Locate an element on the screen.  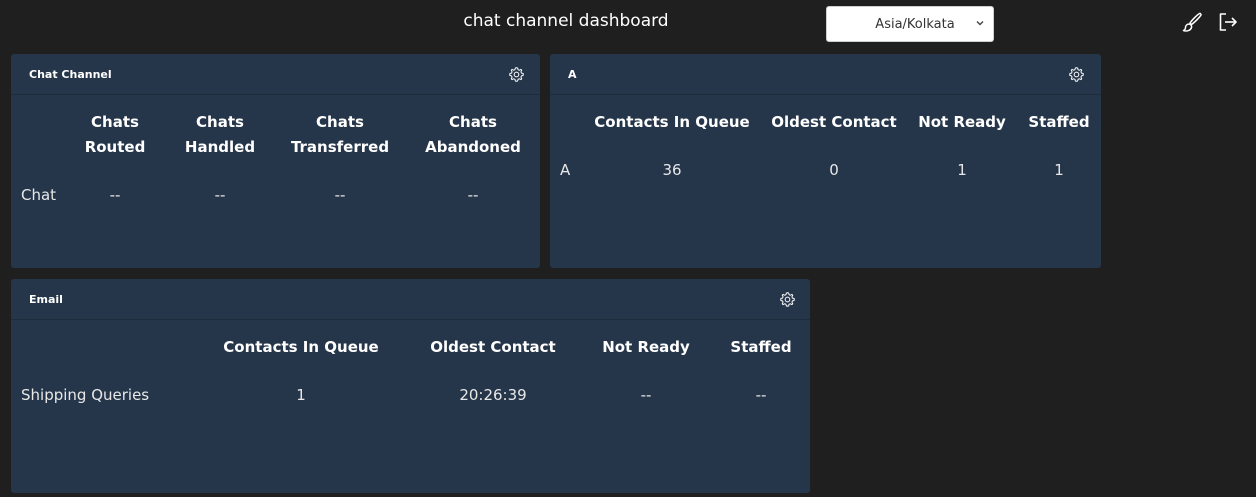
panel-title: Chat Channel is located at coordinates (70, 74).